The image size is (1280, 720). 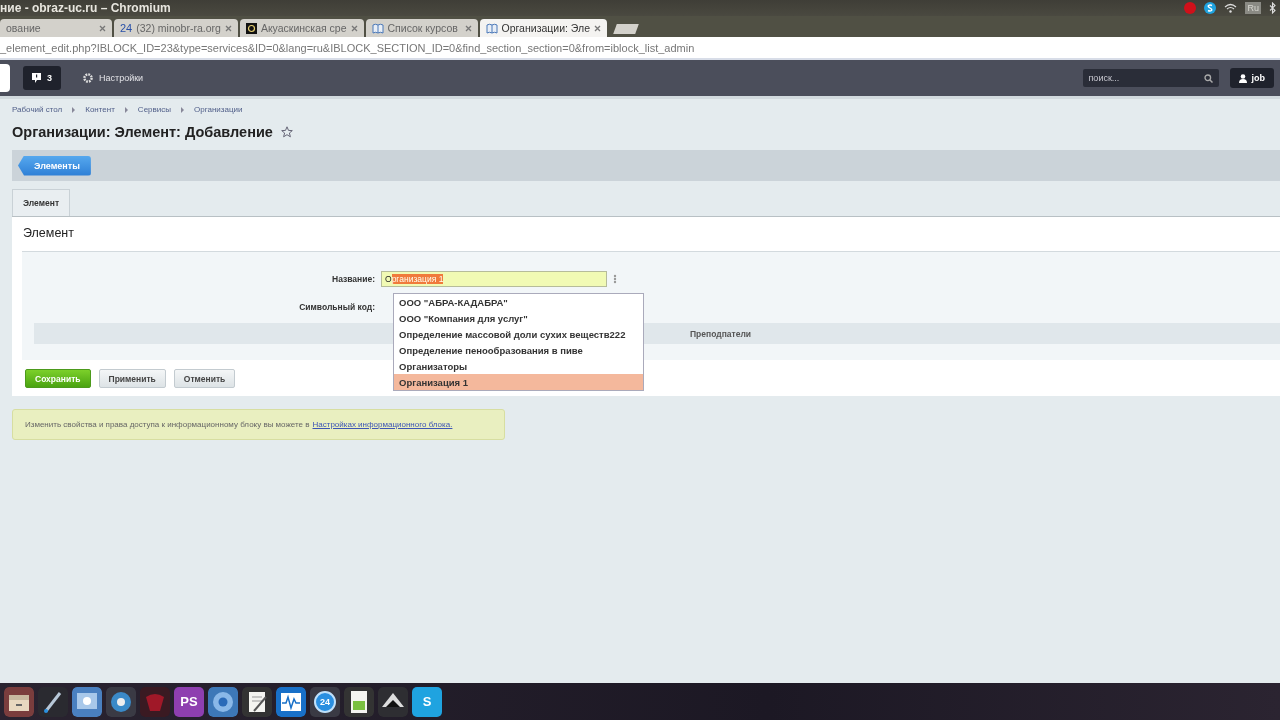 What do you see at coordinates (518, 318) in the screenshot?
I see `suggestion-item: ООО "Компания для услуг"` at bounding box center [518, 318].